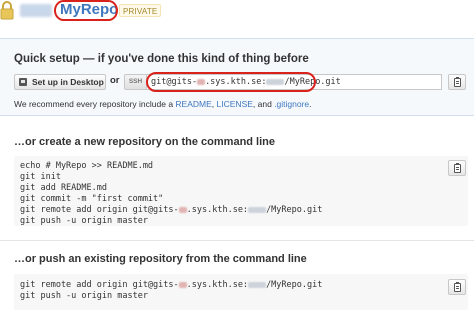 The image size is (474, 314). Describe the element at coordinates (231, 82) in the screenshot. I see `annotation-ring-clone-url` at that location.